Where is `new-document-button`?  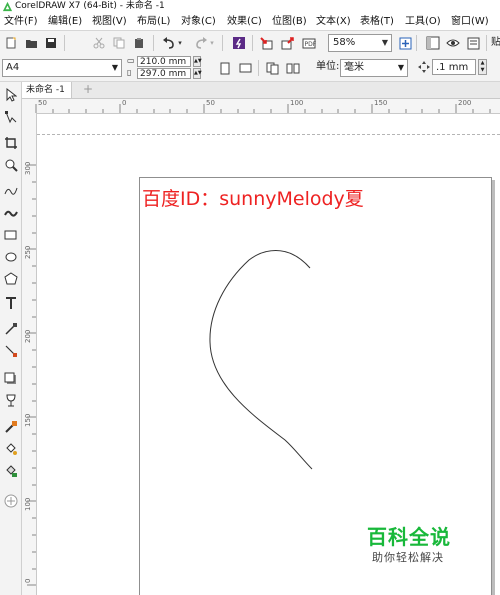 new-document-button is located at coordinates (11, 43).